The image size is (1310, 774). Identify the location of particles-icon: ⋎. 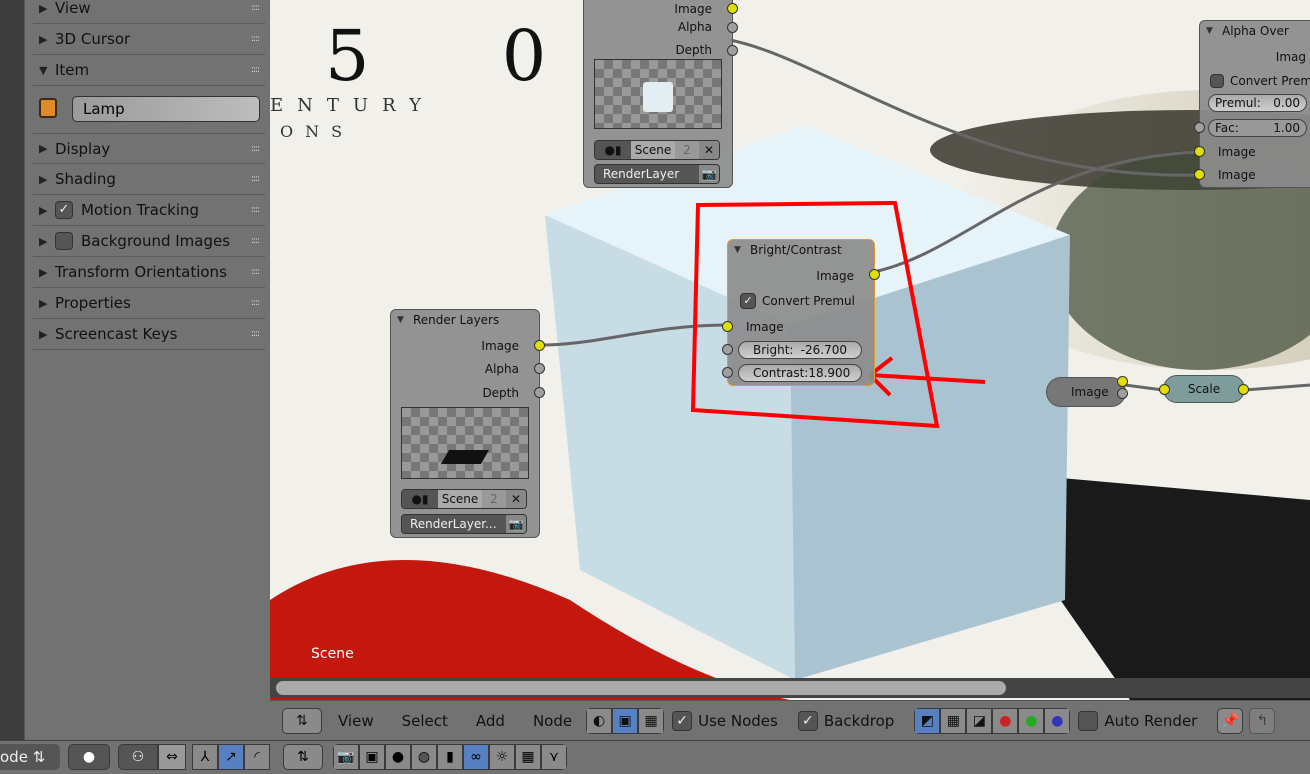
(554, 757).